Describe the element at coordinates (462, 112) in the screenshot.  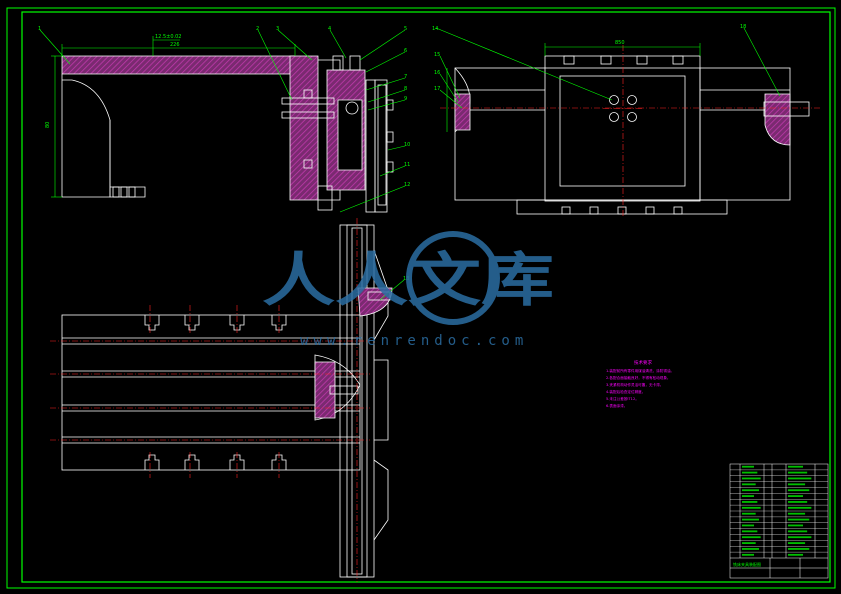
I see `side-left-hatch` at that location.